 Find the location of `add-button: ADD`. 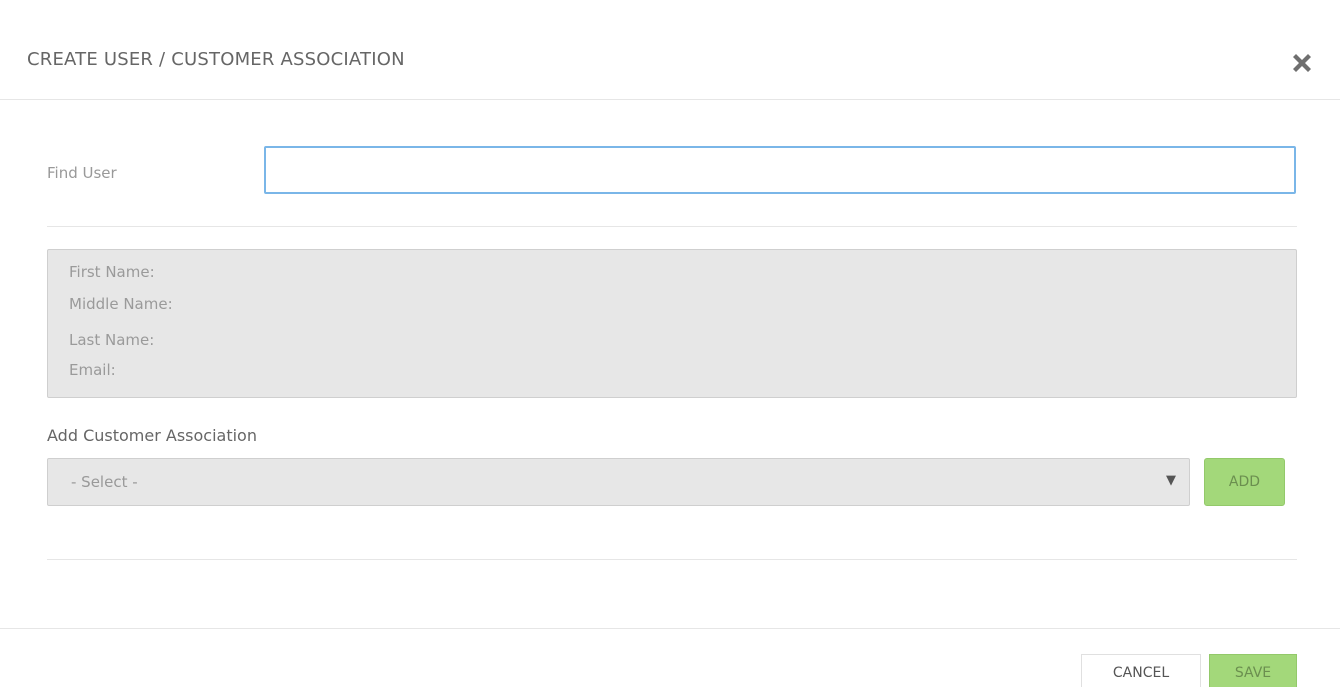

add-button: ADD is located at coordinates (1244, 482).